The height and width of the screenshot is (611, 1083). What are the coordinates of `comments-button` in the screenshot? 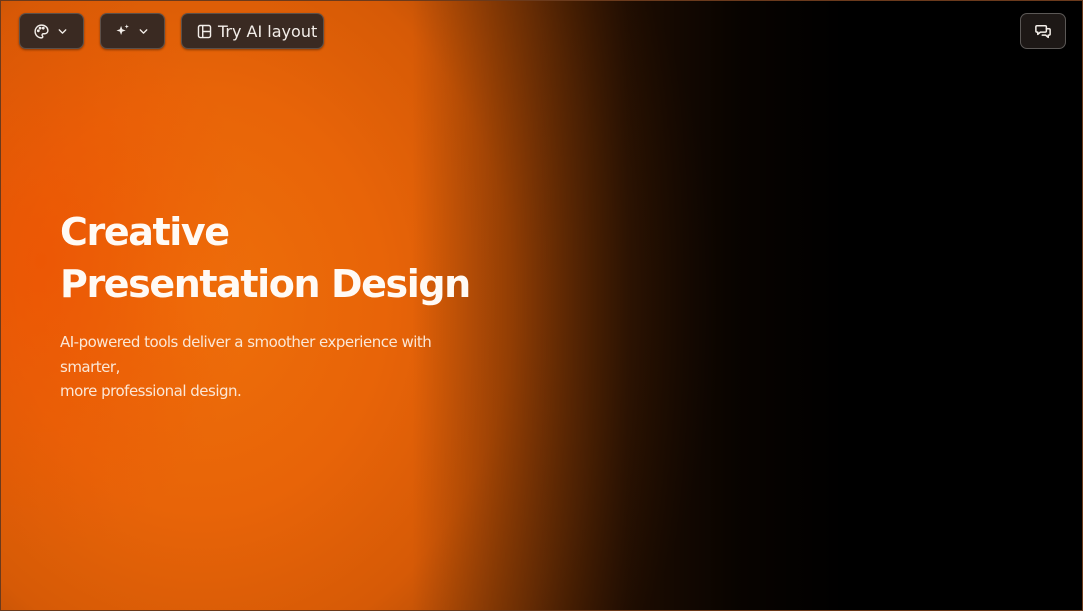 It's located at (1043, 31).